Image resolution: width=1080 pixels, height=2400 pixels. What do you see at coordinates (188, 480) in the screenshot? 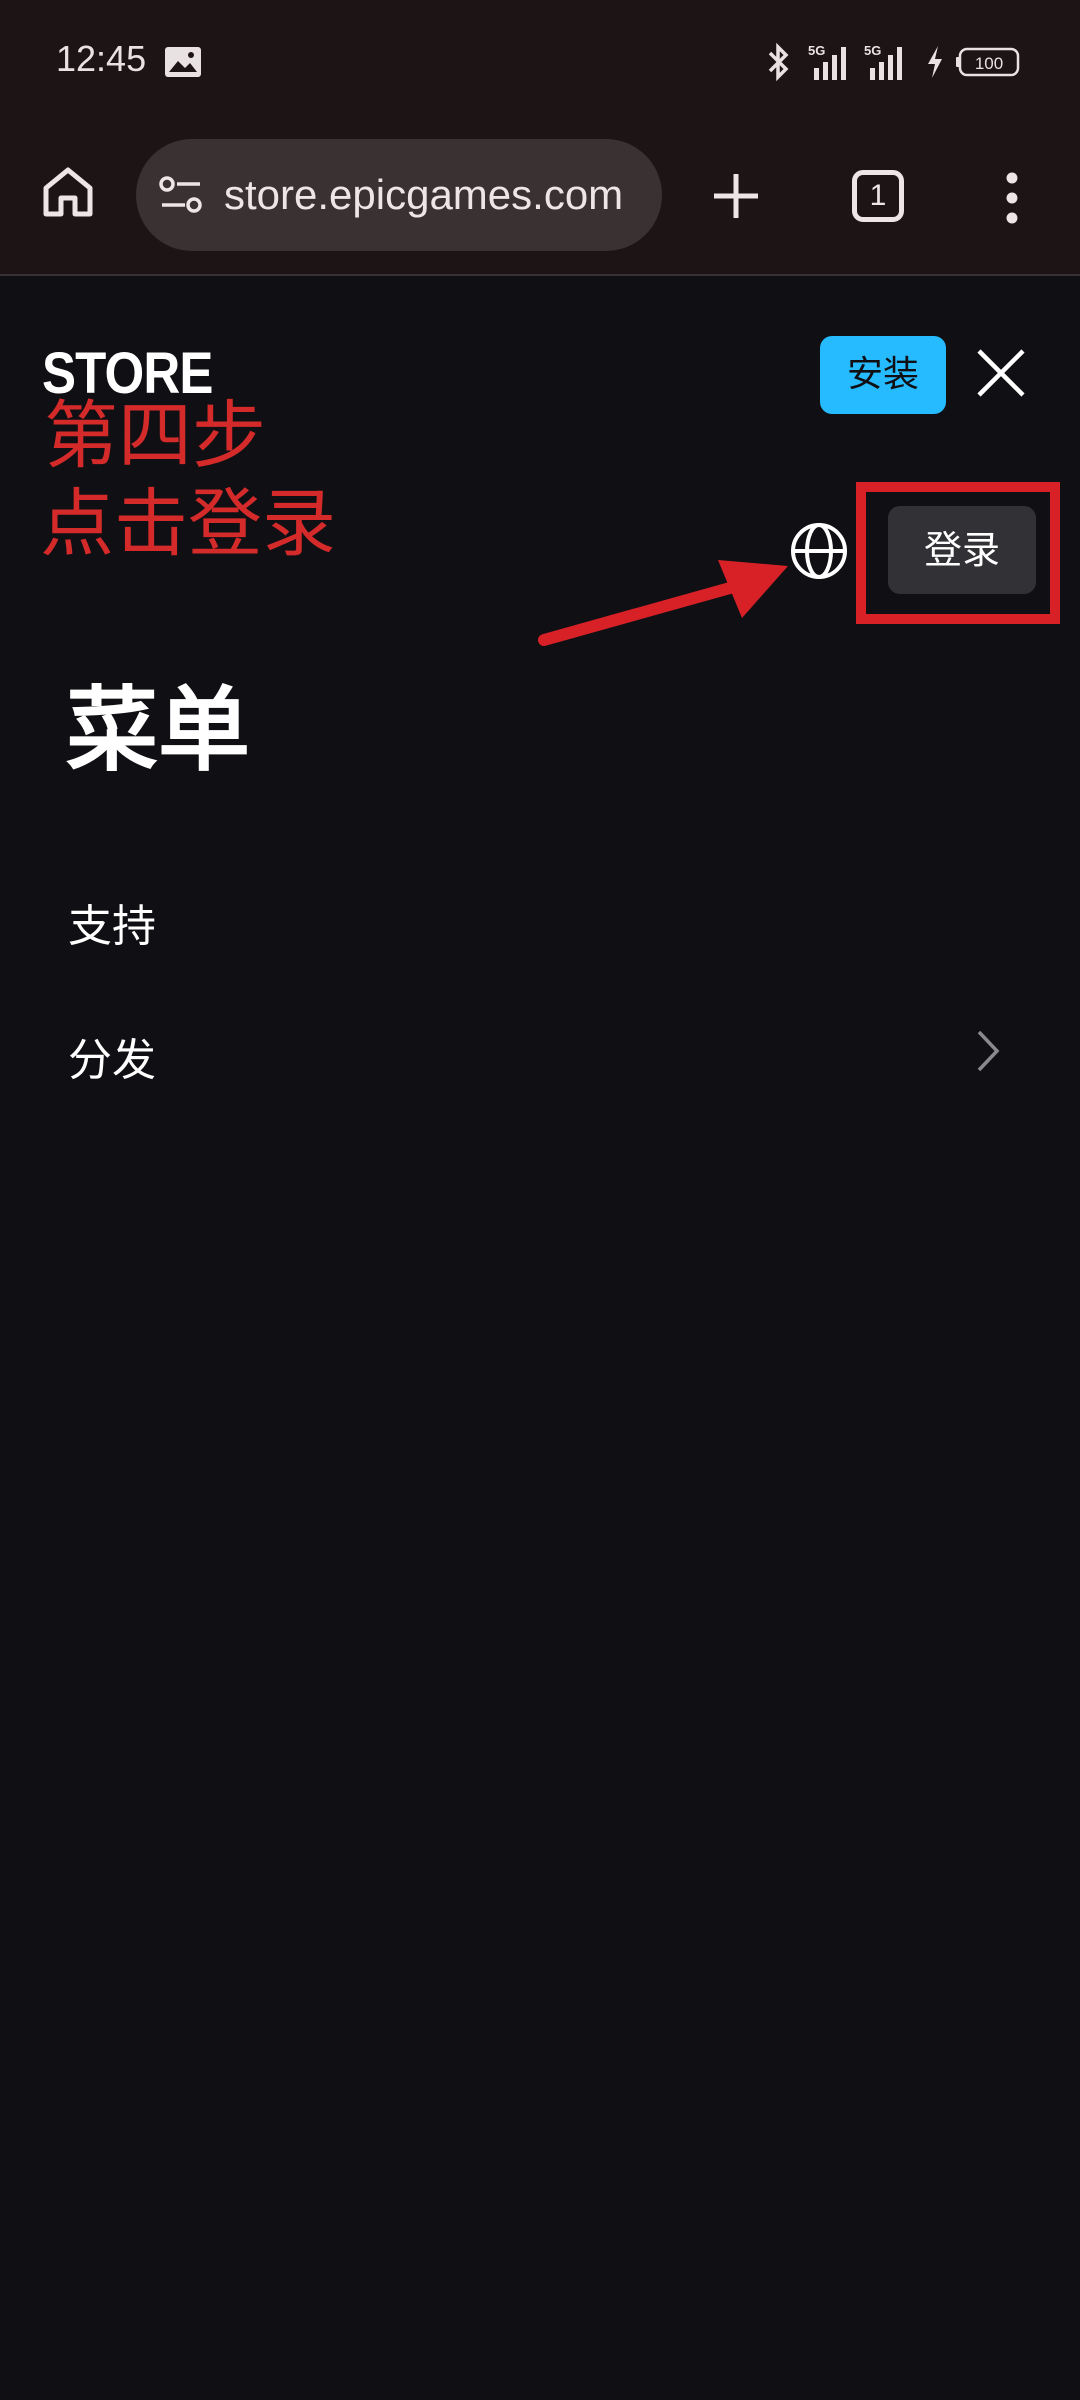
I see `tutorial-annotation: 第四步 点击登录` at bounding box center [188, 480].